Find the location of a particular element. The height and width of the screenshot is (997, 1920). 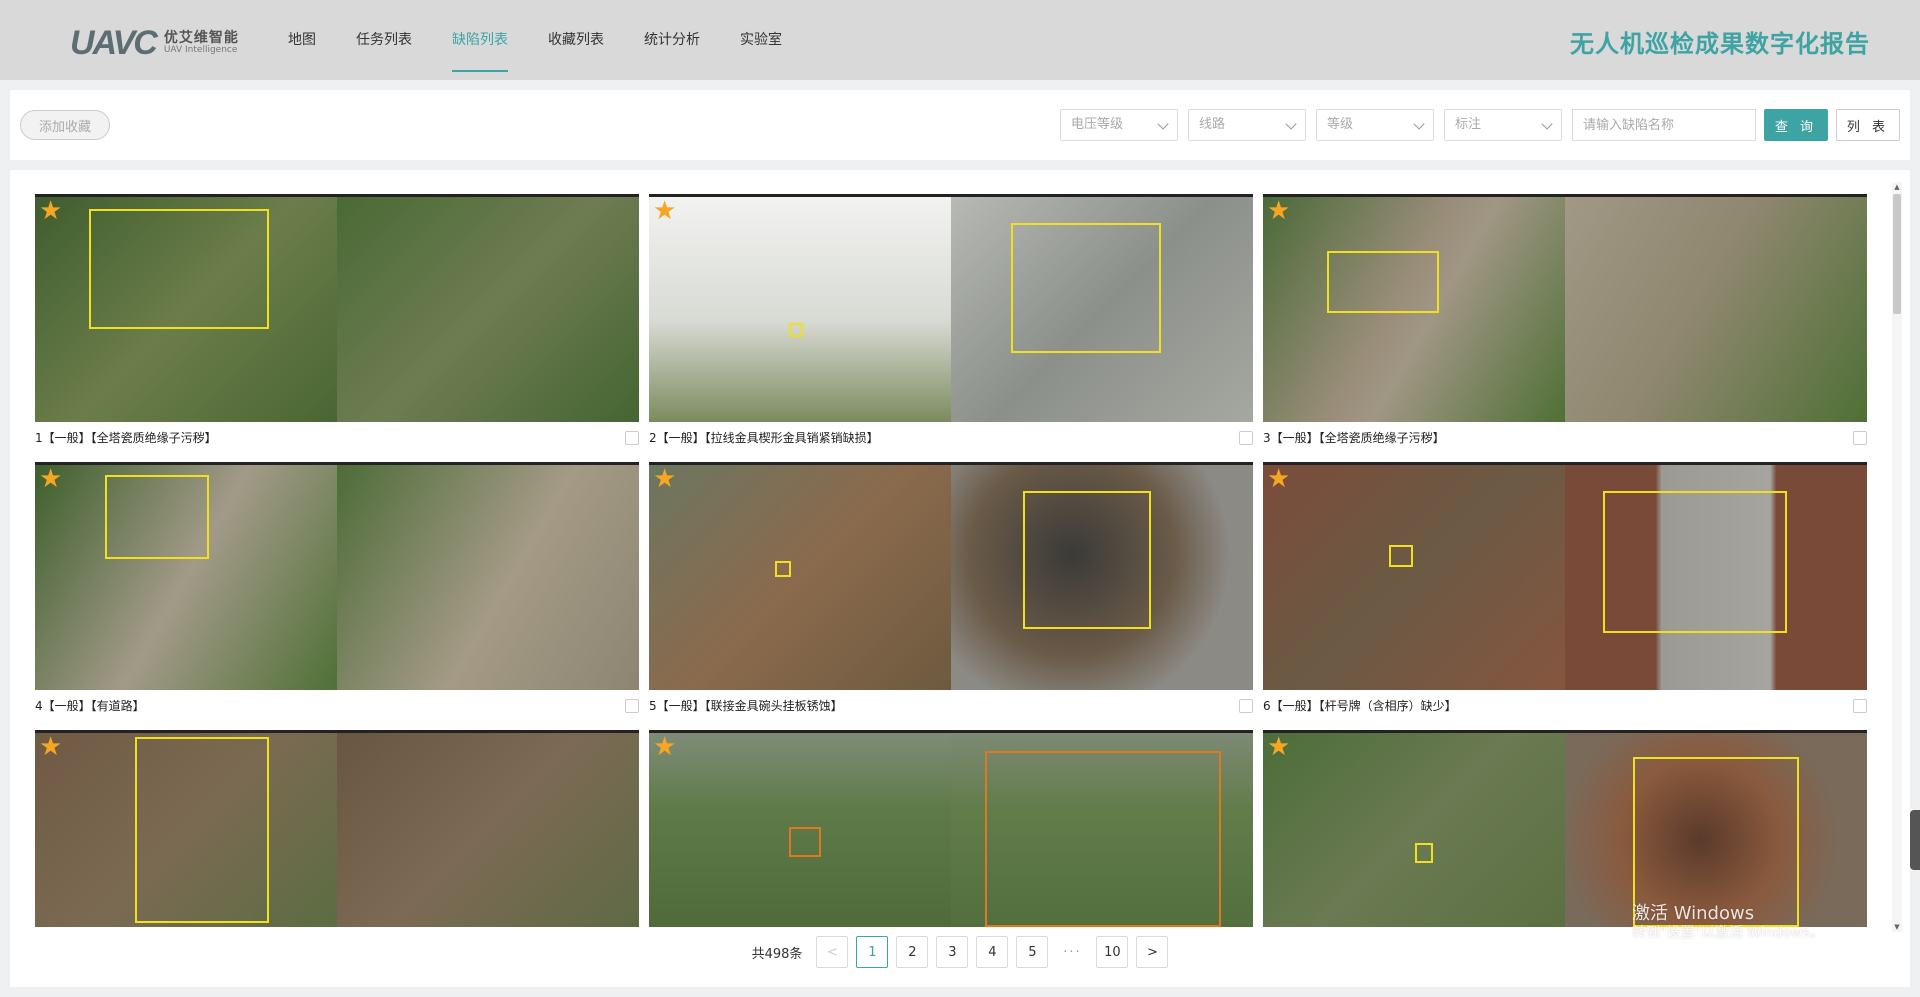

nav-statistics: 统计分析 is located at coordinates (672, 40).